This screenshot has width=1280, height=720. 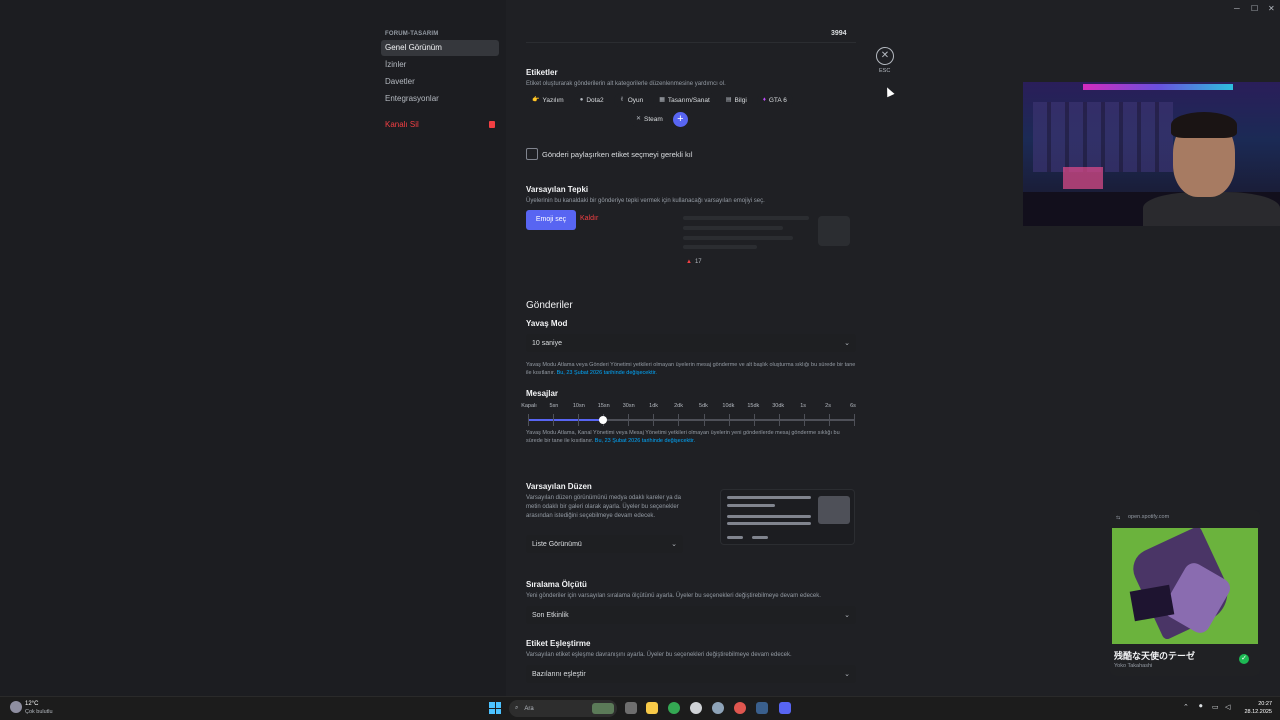 What do you see at coordinates (542, 393) in the screenshot?
I see `messages-title: Mesajlar` at bounding box center [542, 393].